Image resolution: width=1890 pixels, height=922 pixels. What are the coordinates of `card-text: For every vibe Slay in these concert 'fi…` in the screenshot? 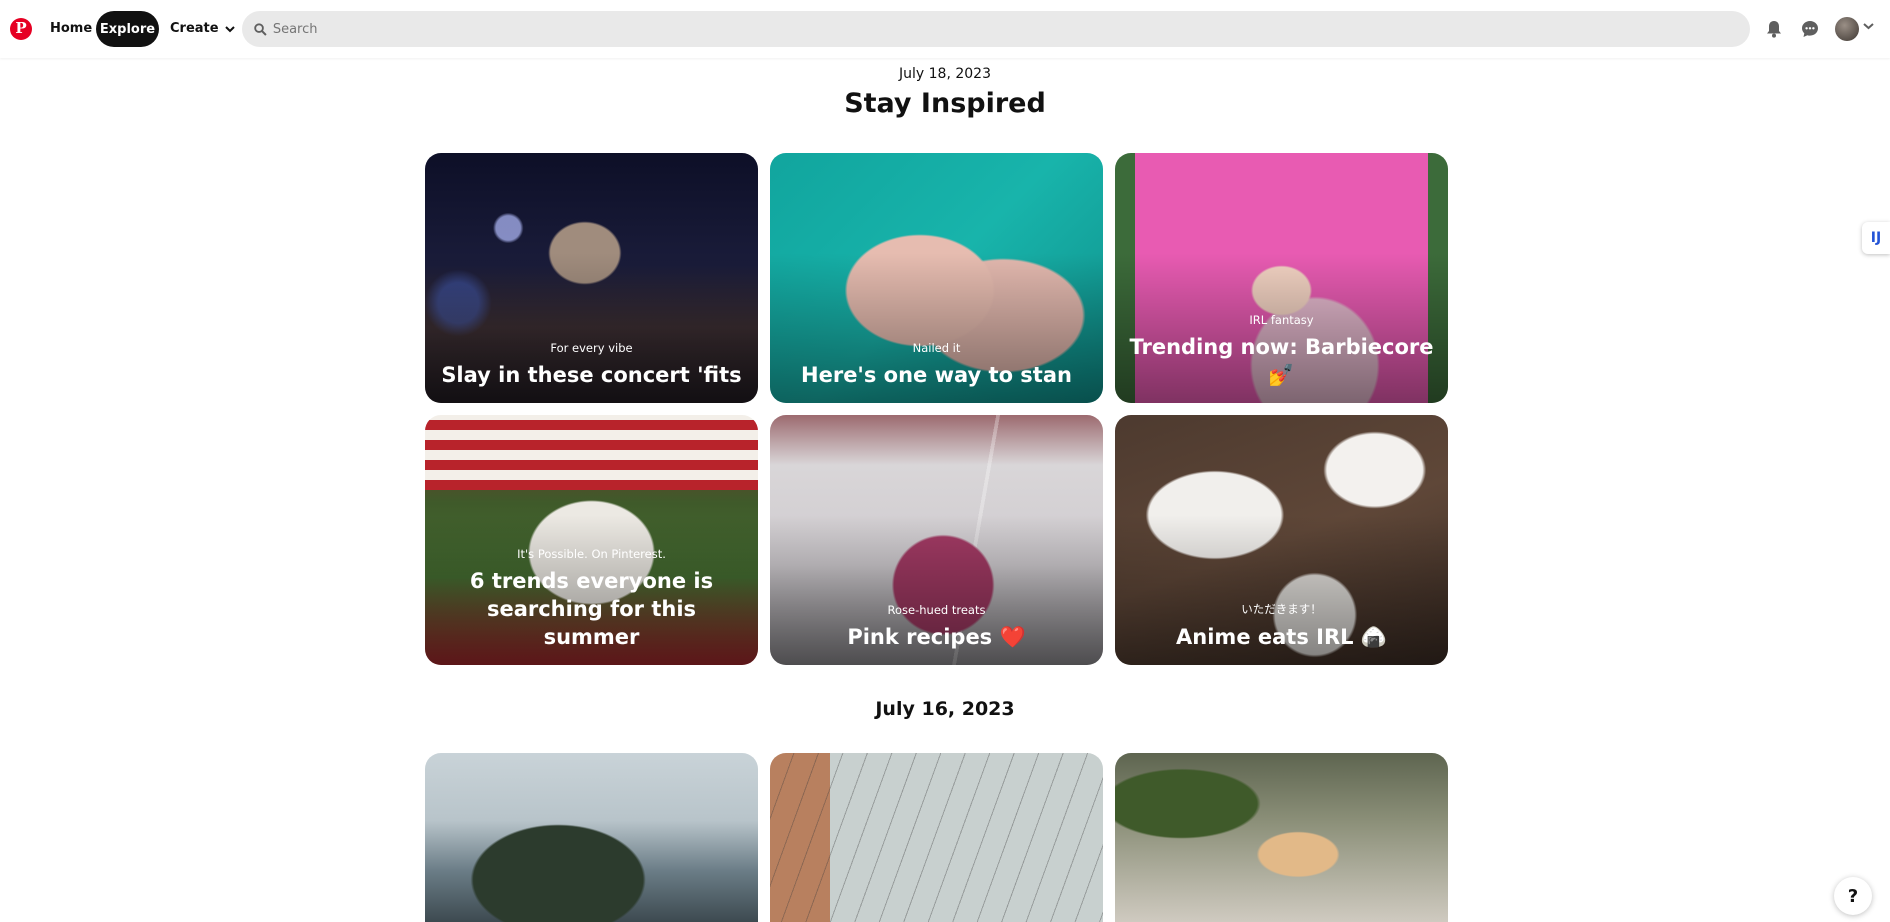 It's located at (591, 365).